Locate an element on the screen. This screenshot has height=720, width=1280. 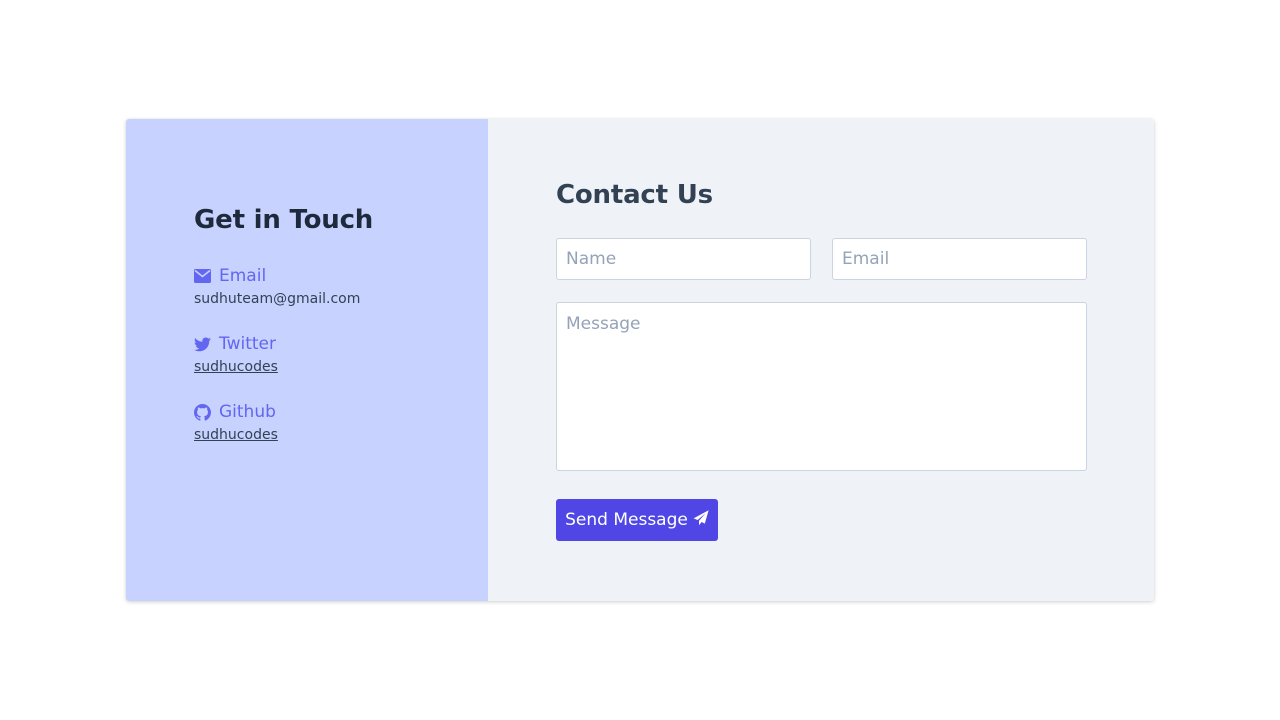
form-title: Contact Us is located at coordinates (634, 195).